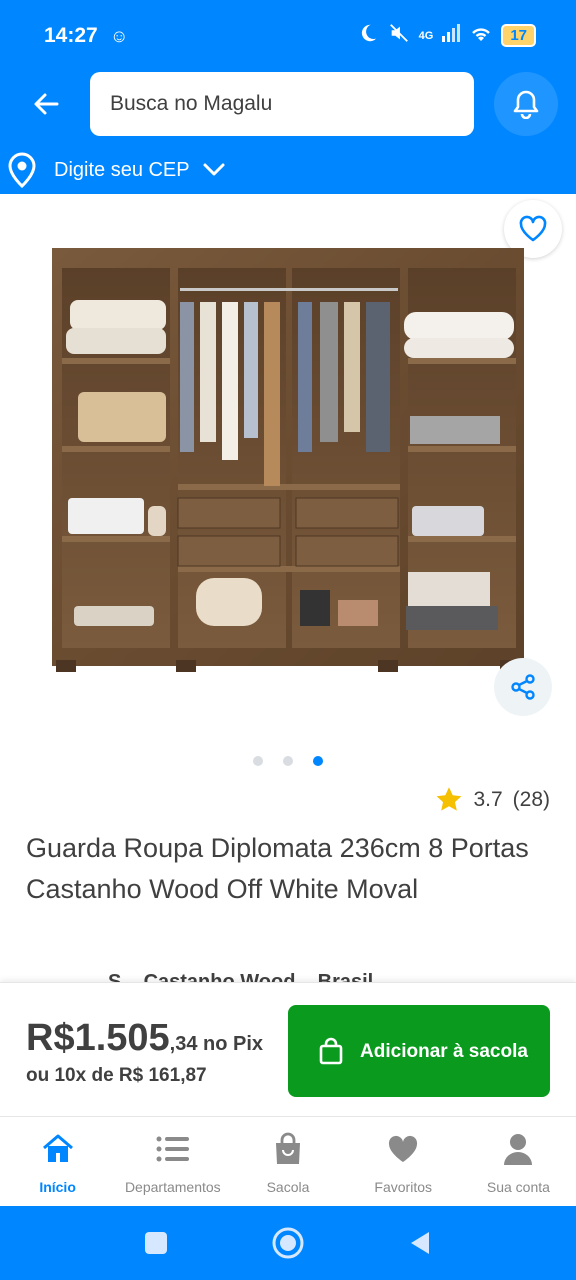  I want to click on nav-item-sua-conta: Sua conta, so click(518, 1161).